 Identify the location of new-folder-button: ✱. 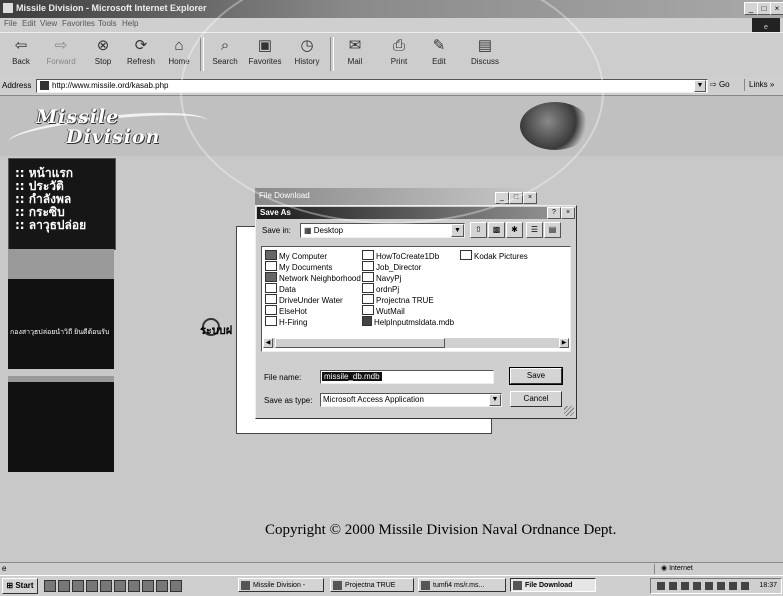
(514, 230).